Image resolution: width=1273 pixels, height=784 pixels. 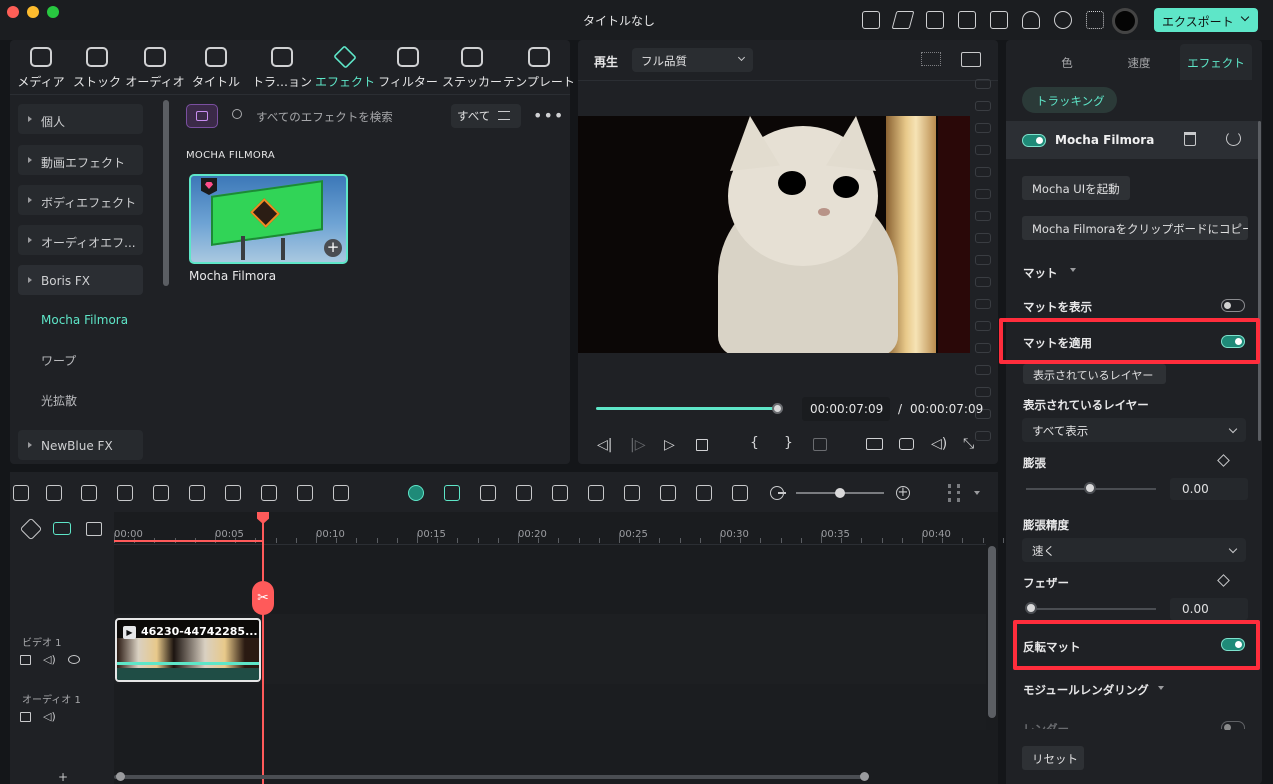 What do you see at coordinates (1031, 20) in the screenshot?
I see `cloud-upload-icon` at bounding box center [1031, 20].